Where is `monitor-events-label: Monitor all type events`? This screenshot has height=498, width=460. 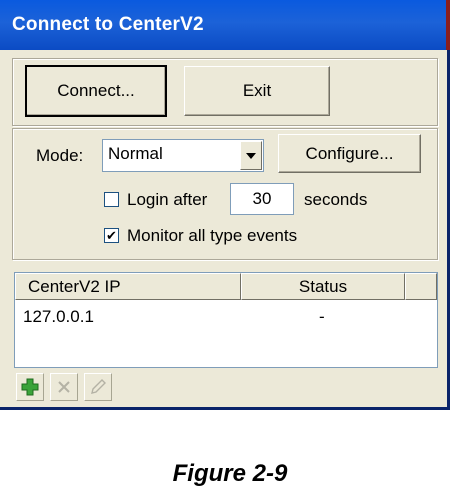 monitor-events-label: Monitor all type events is located at coordinates (212, 235).